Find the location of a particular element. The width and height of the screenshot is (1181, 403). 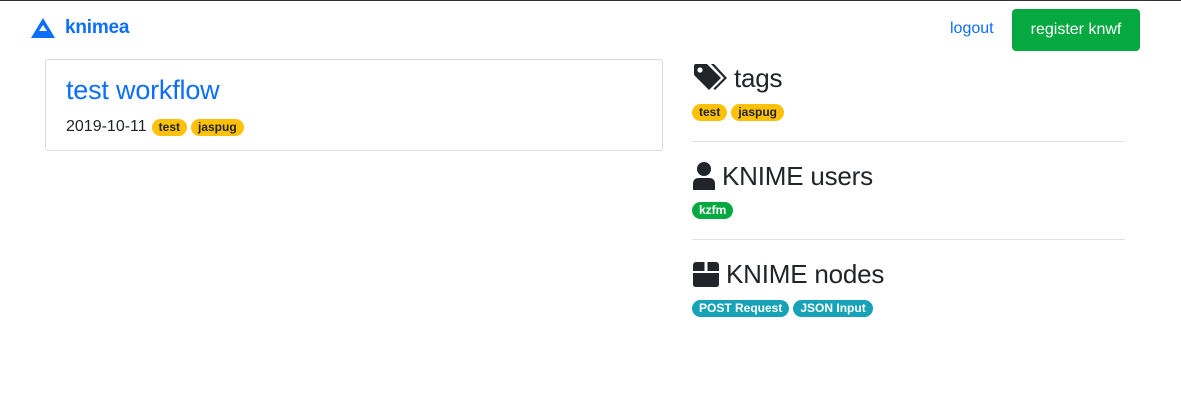

brand-link: knimea is located at coordinates (79, 28).